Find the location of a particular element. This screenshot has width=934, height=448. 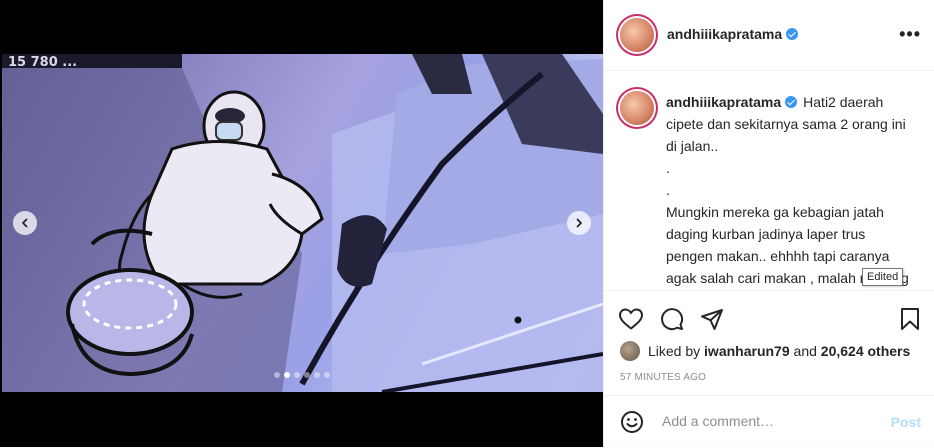

likes-summary: Liked by iwanharun79 and 20,624 others is located at coordinates (765, 351).